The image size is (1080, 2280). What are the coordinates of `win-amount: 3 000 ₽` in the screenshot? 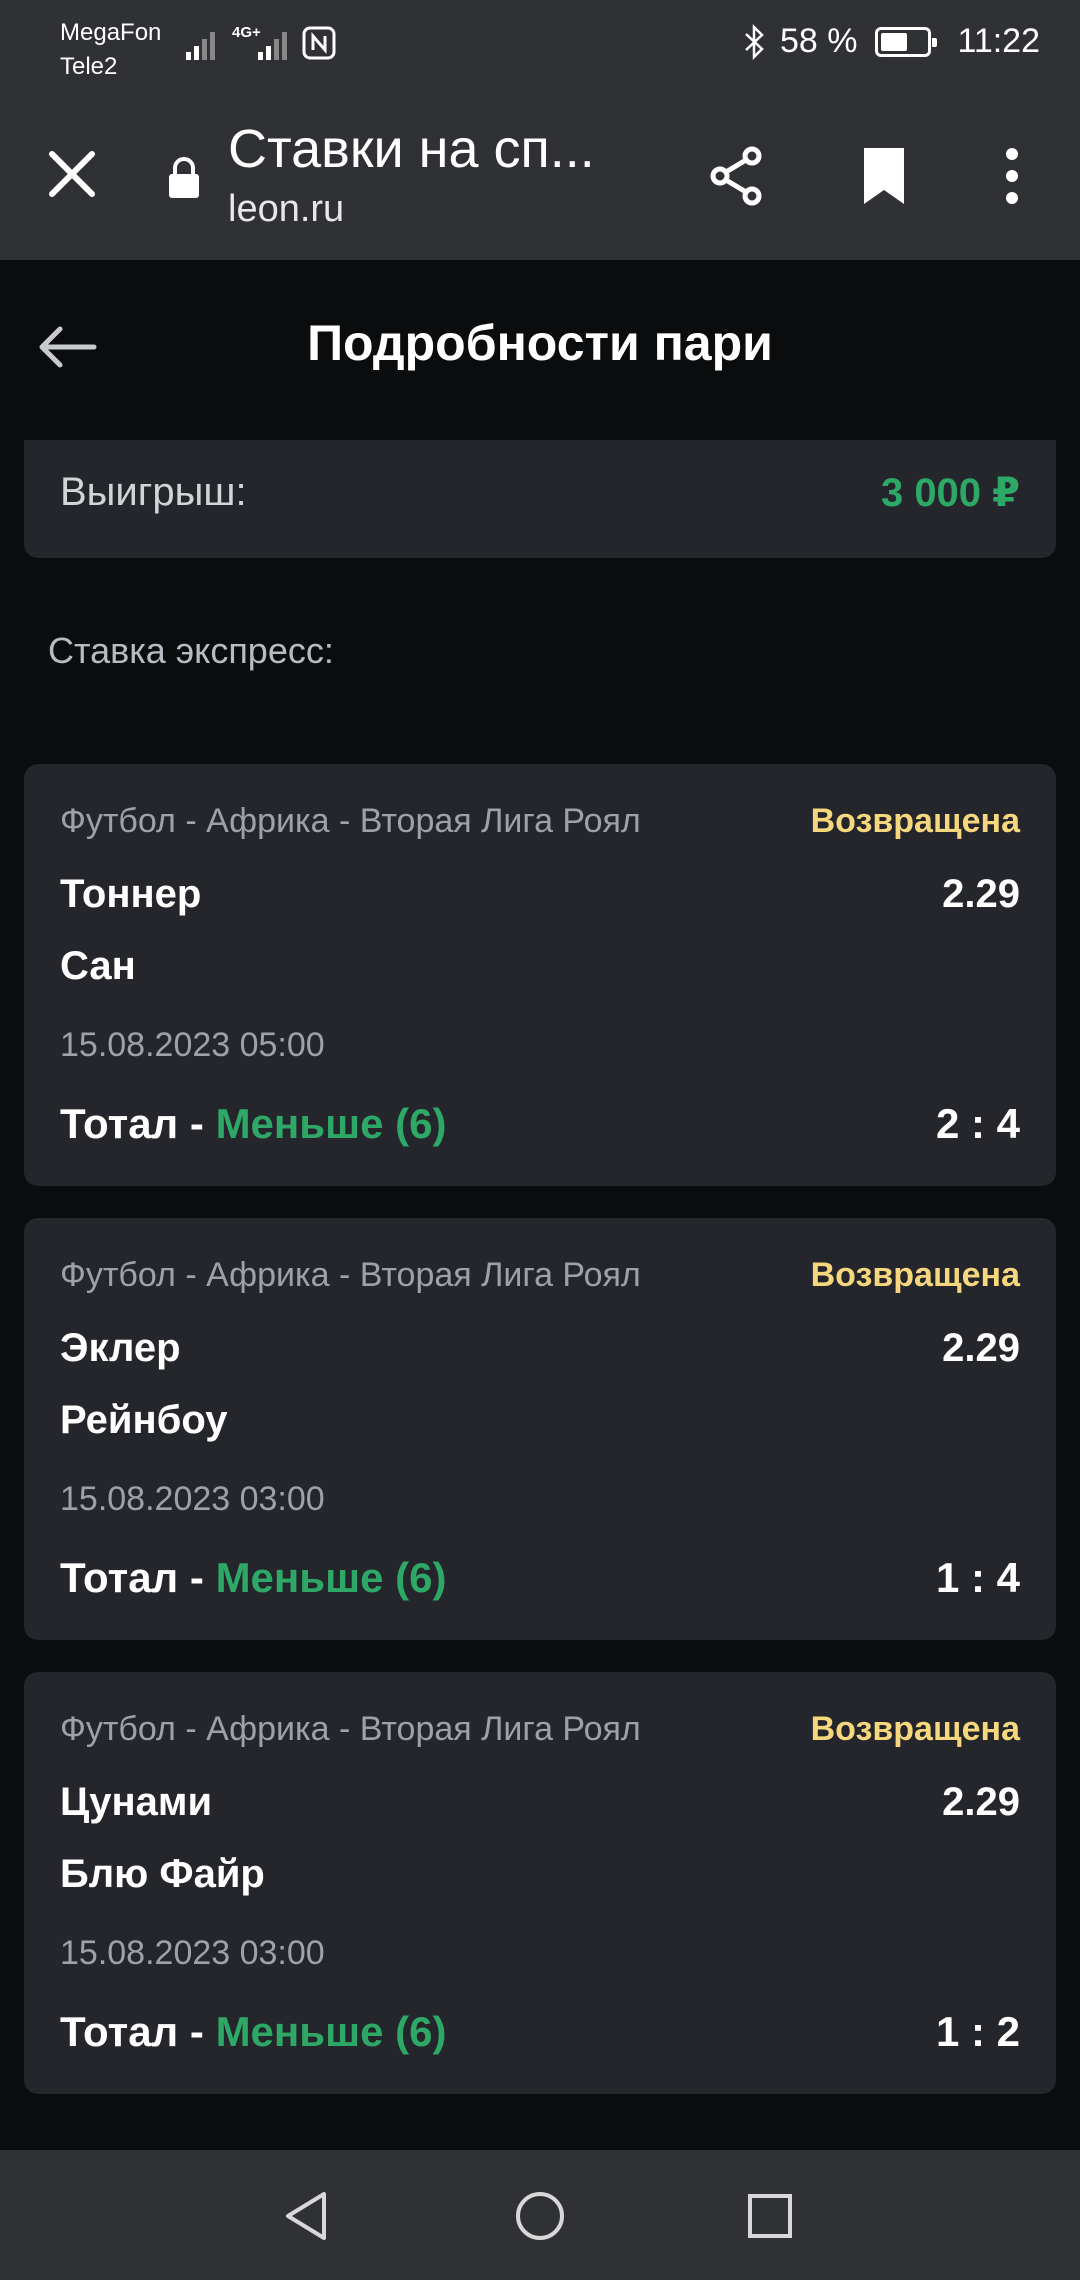 It's located at (950, 493).